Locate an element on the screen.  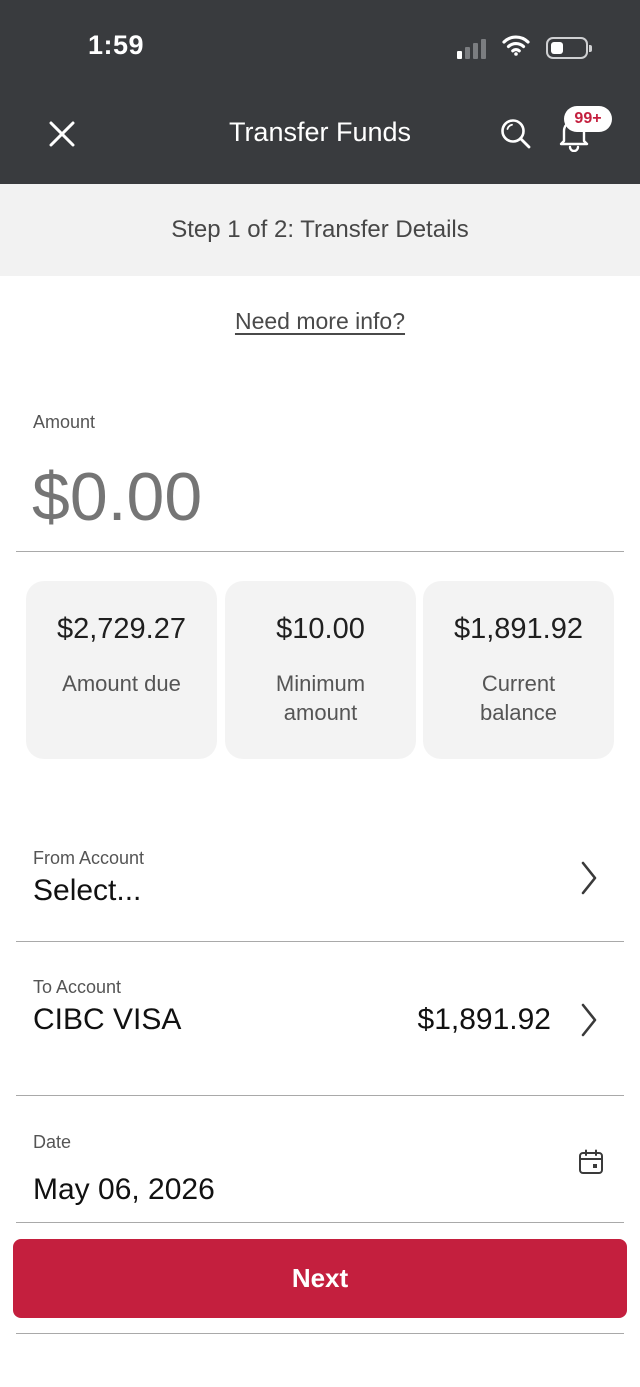
date-value: May 06, 2026 is located at coordinates (124, 1189).